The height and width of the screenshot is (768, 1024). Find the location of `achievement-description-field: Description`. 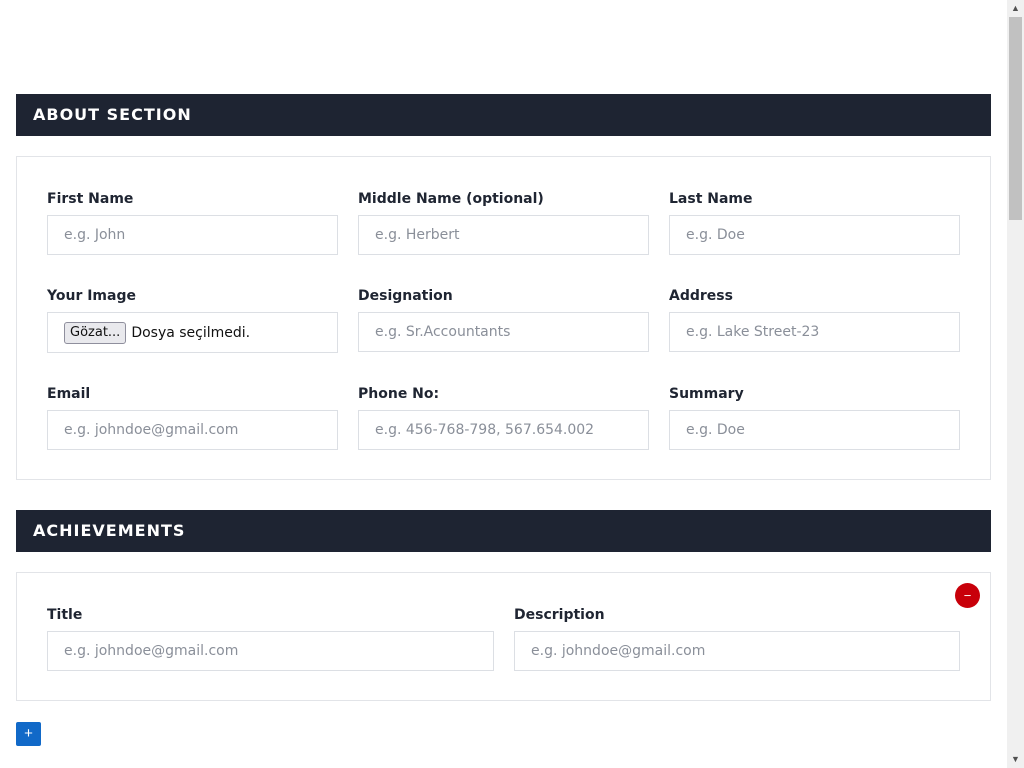

achievement-description-field: Description is located at coordinates (737, 638).